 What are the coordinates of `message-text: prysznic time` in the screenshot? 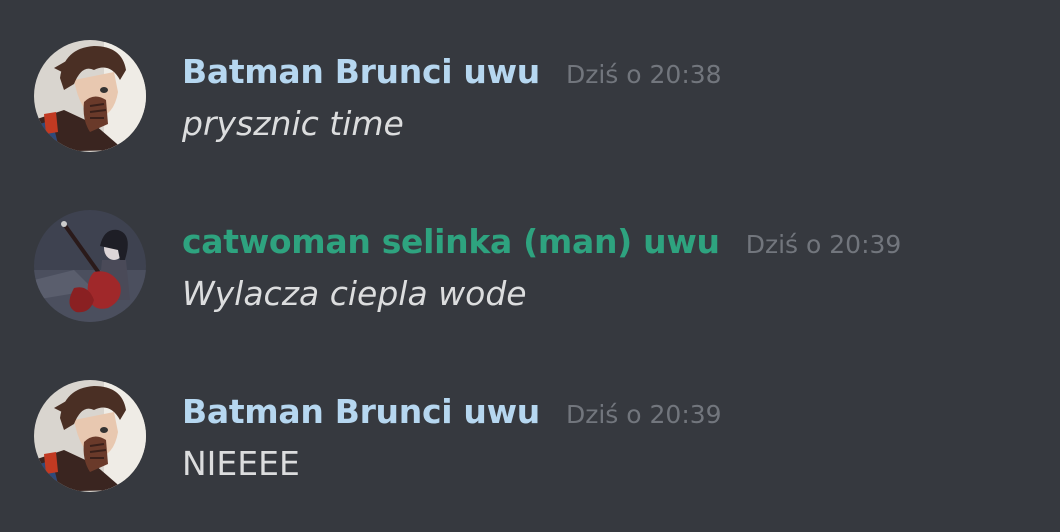 It's located at (293, 123).